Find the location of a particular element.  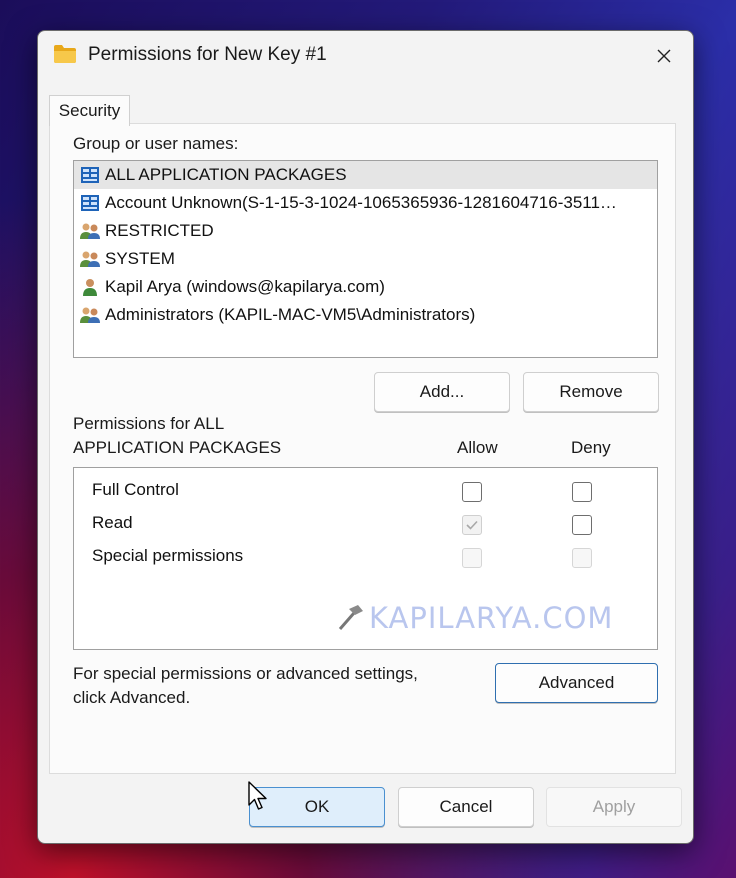

advanced-button: Advanced is located at coordinates (576, 683).